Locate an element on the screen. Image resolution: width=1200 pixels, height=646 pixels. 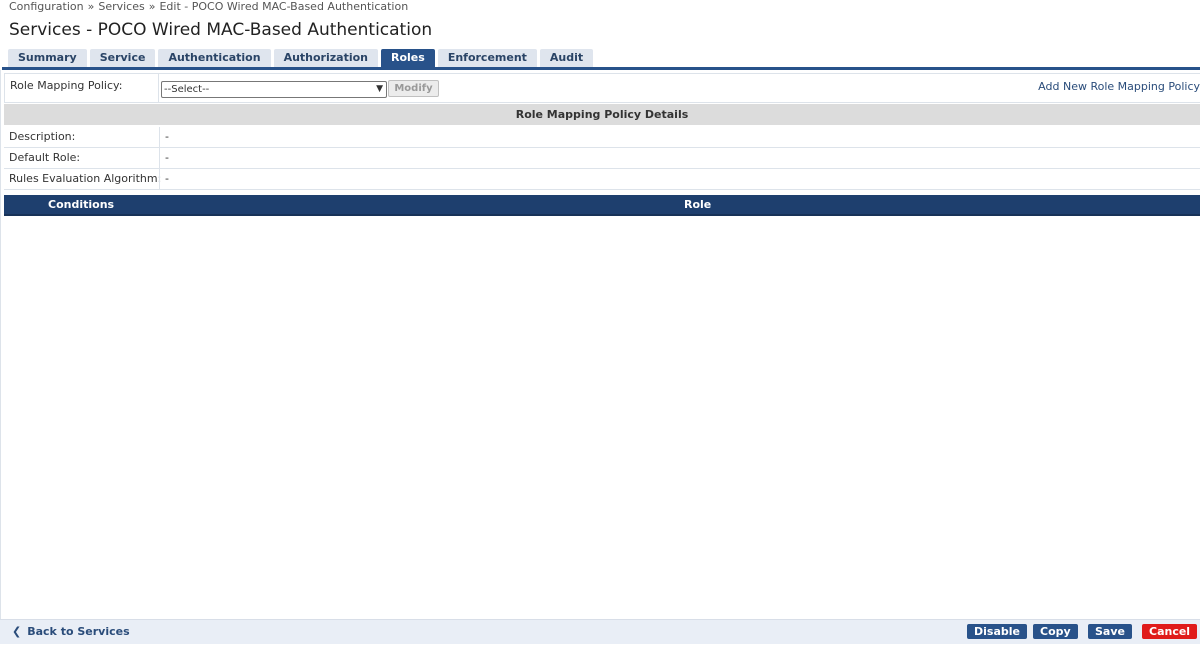
copy-button: Copy is located at coordinates (1055, 631).